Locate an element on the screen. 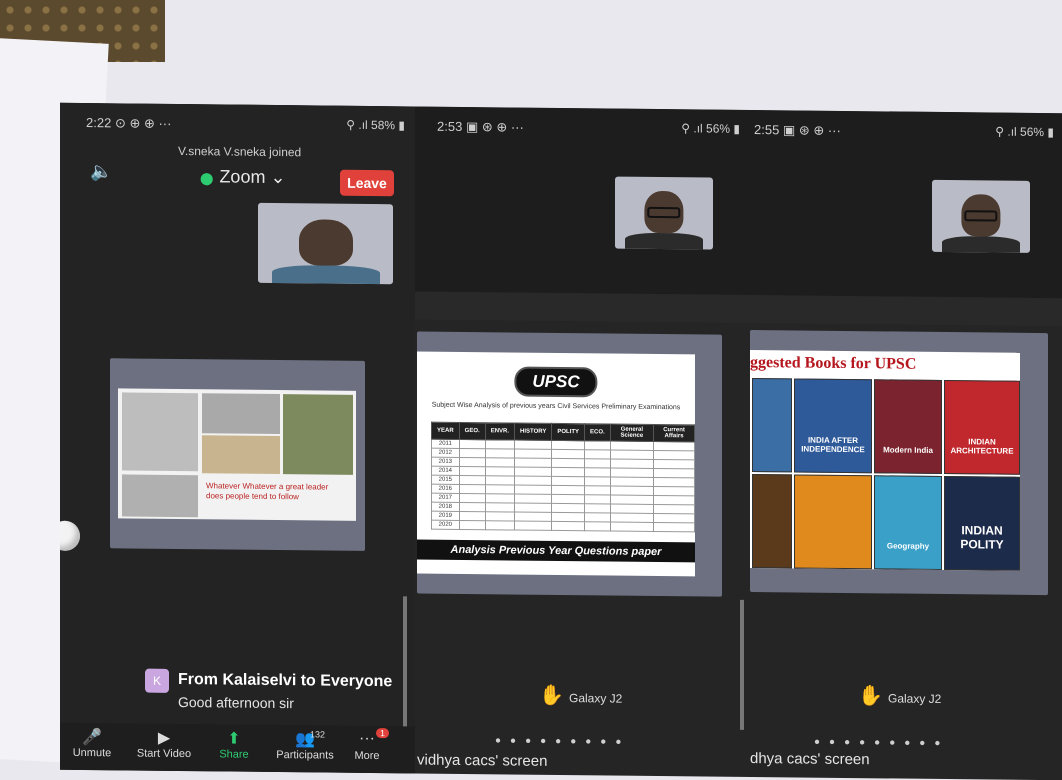  table-header-cell: ENVR. is located at coordinates (500, 431).